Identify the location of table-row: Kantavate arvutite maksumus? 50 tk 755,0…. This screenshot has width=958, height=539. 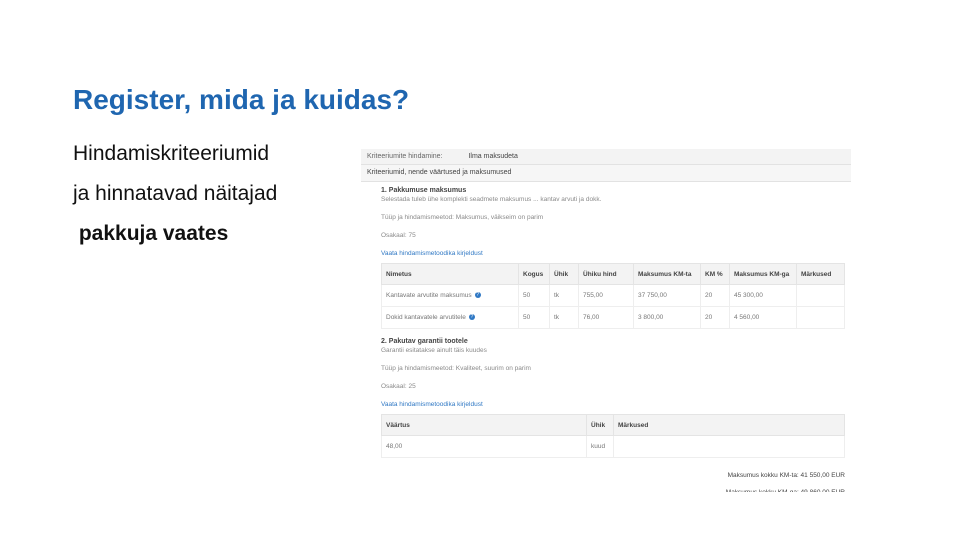
(613, 295).